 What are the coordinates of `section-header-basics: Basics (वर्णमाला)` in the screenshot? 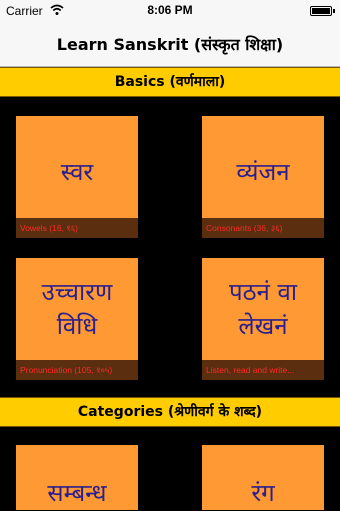 It's located at (170, 82).